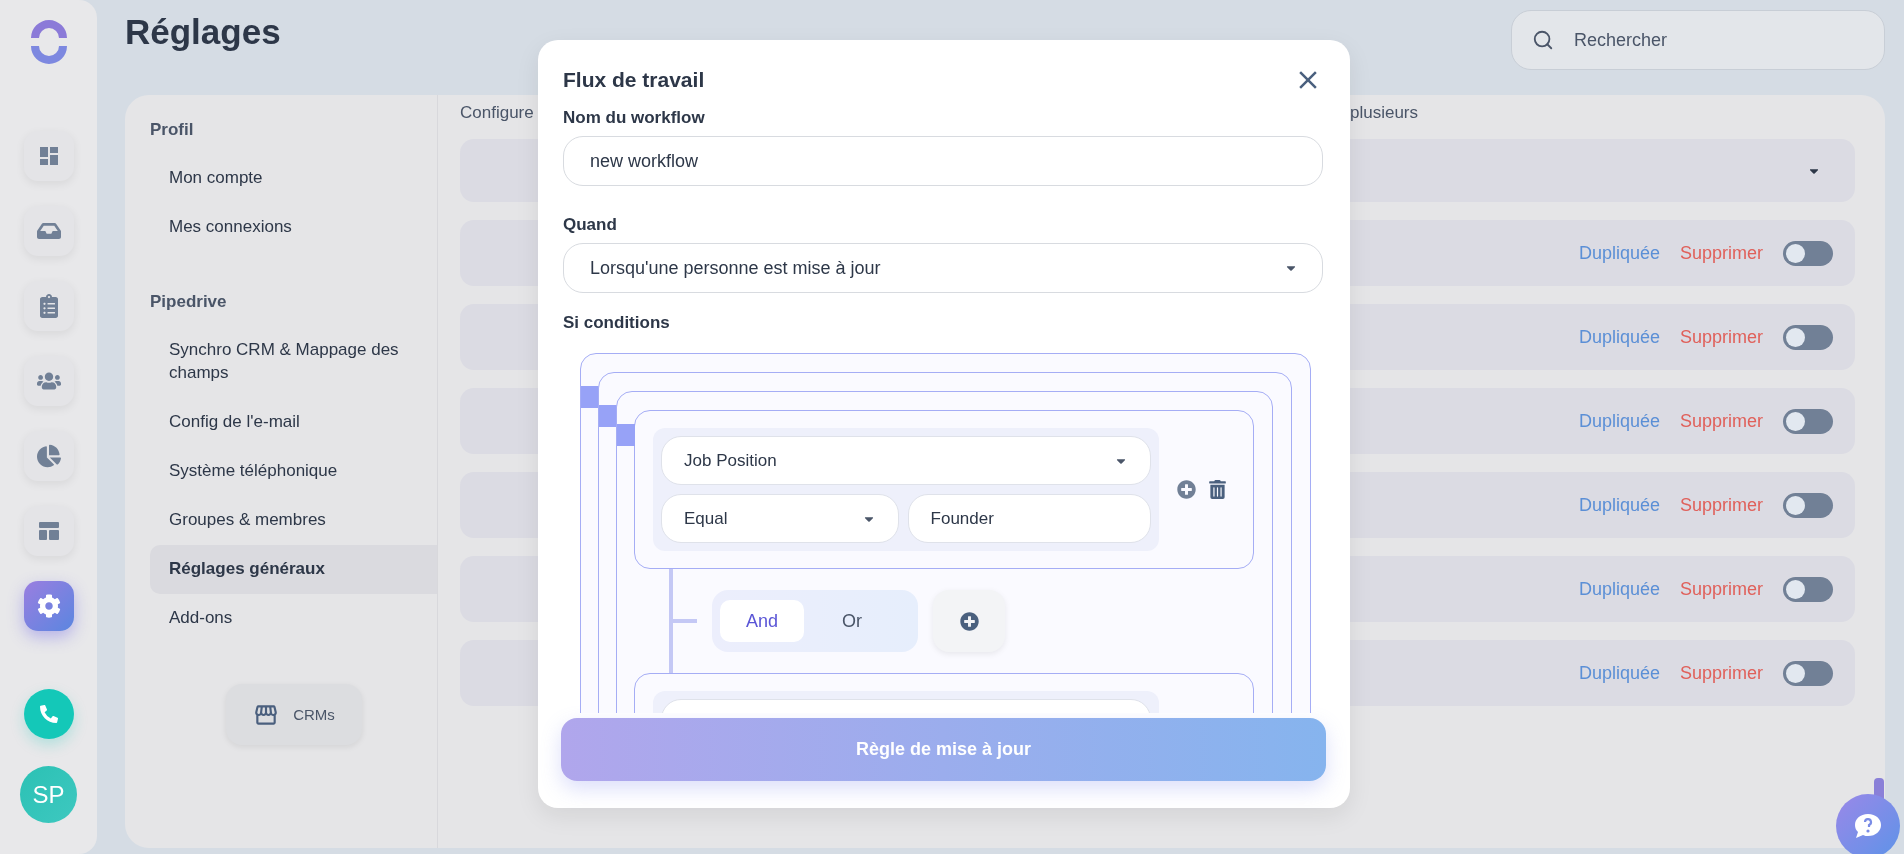 The width and height of the screenshot is (1904, 854). What do you see at coordinates (1543, 40) in the screenshot?
I see `search-icon` at bounding box center [1543, 40].